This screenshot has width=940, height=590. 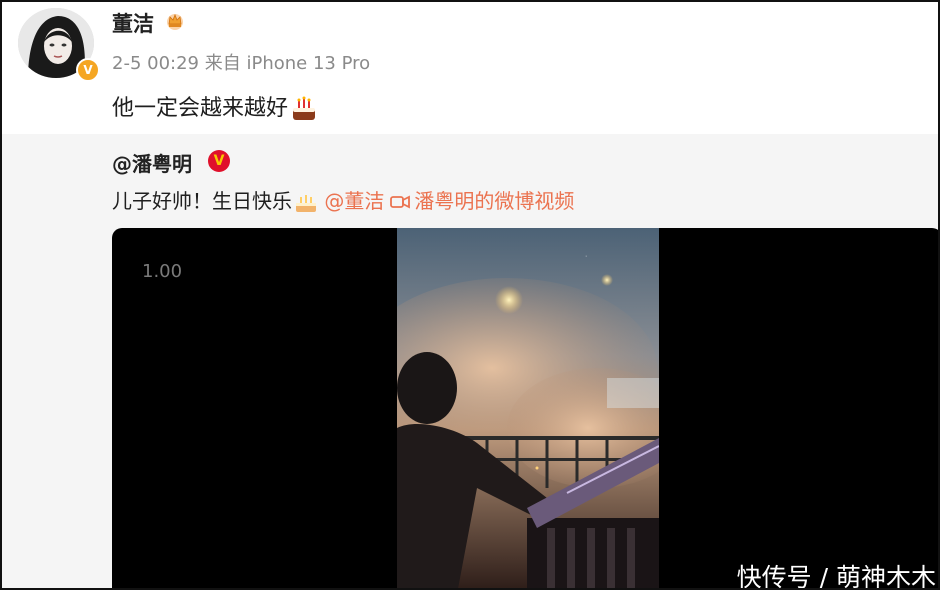 What do you see at coordinates (152, 162) in the screenshot?
I see `repost-author-name: @潘粤明` at bounding box center [152, 162].